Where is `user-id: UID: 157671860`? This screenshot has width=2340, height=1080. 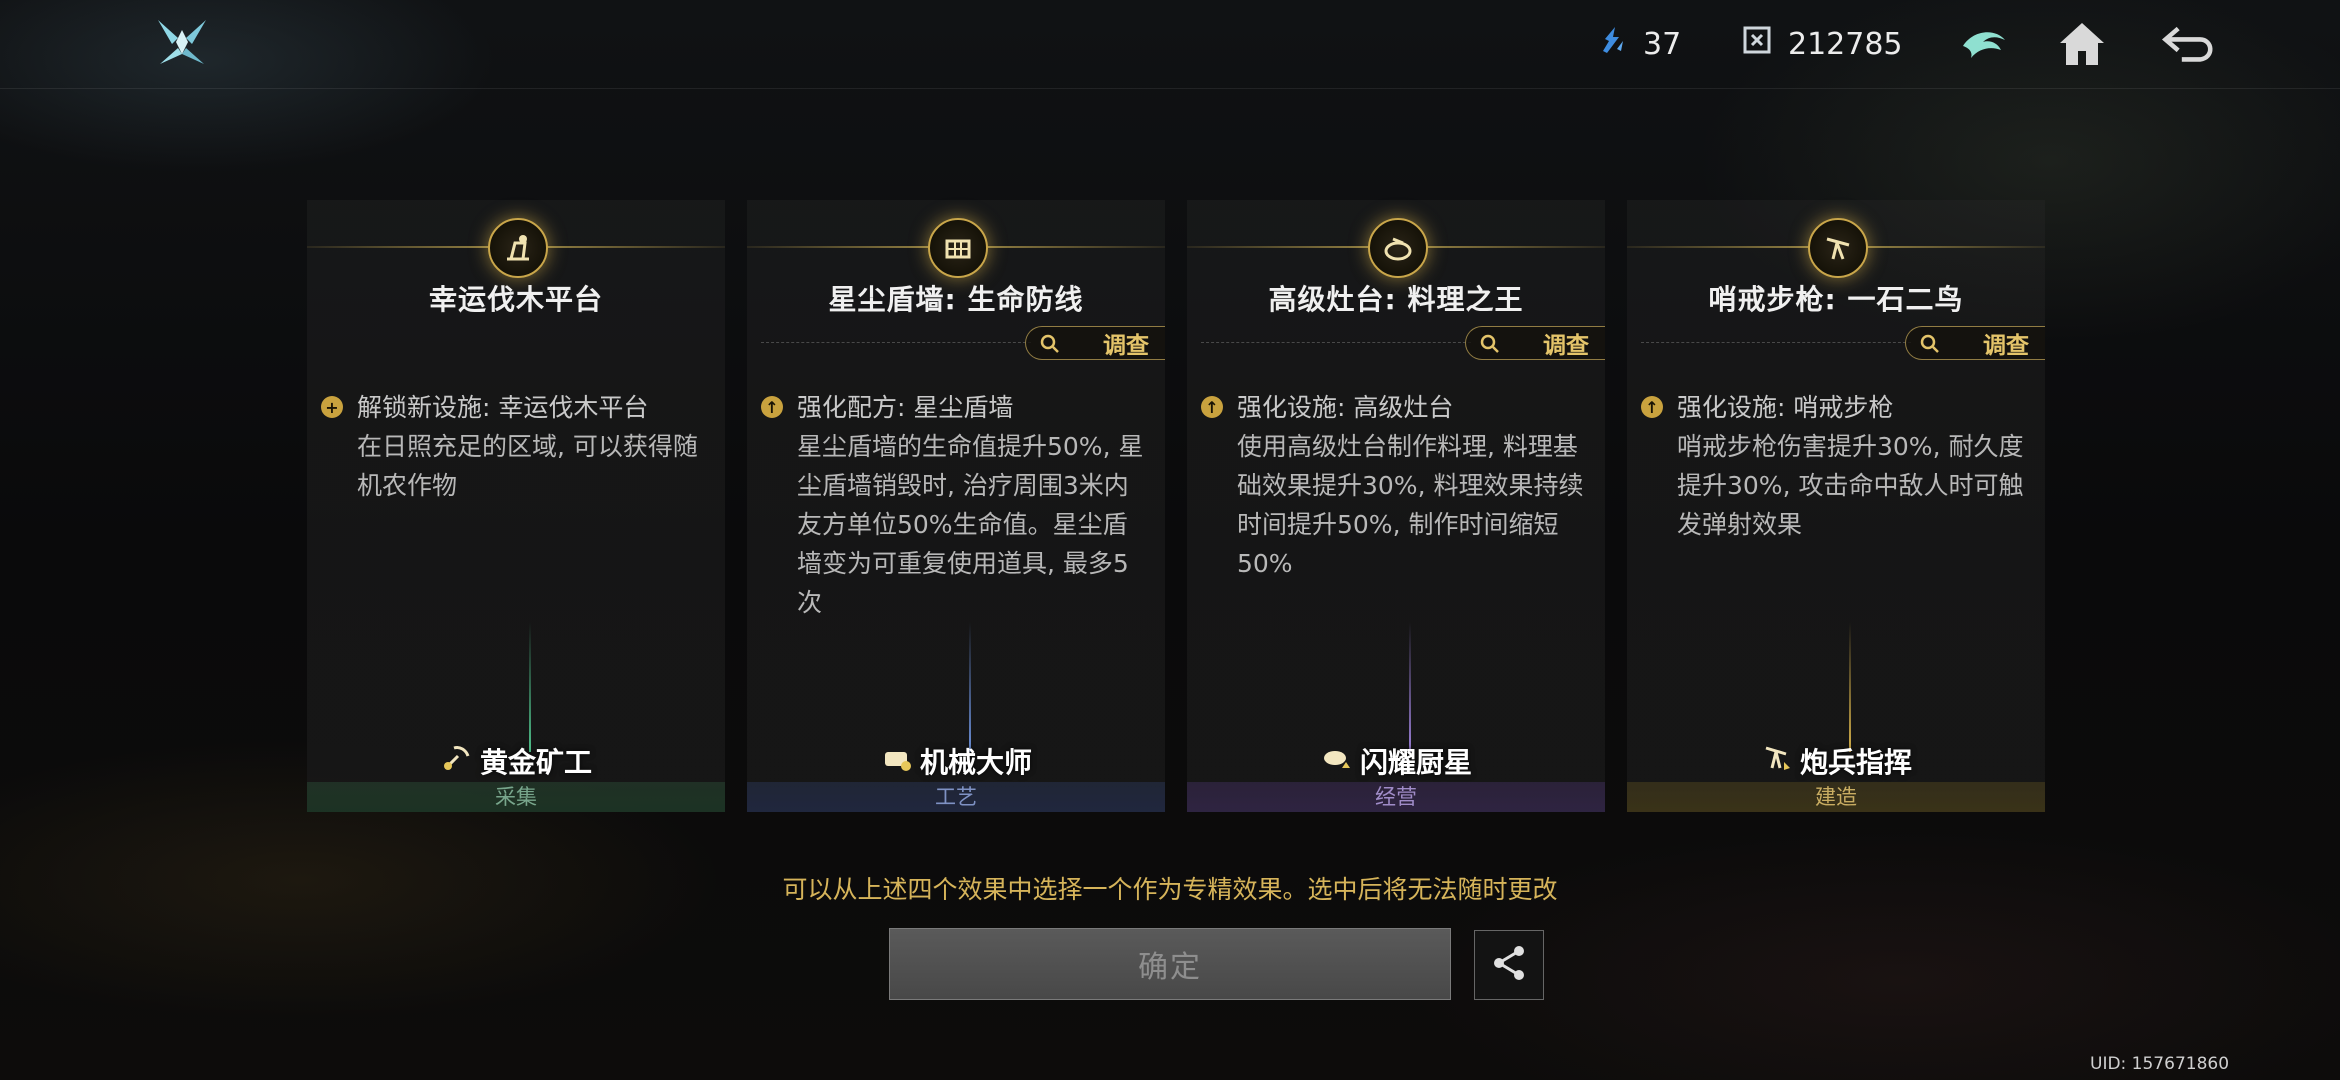 user-id: UID: 157671860 is located at coordinates (2160, 1064).